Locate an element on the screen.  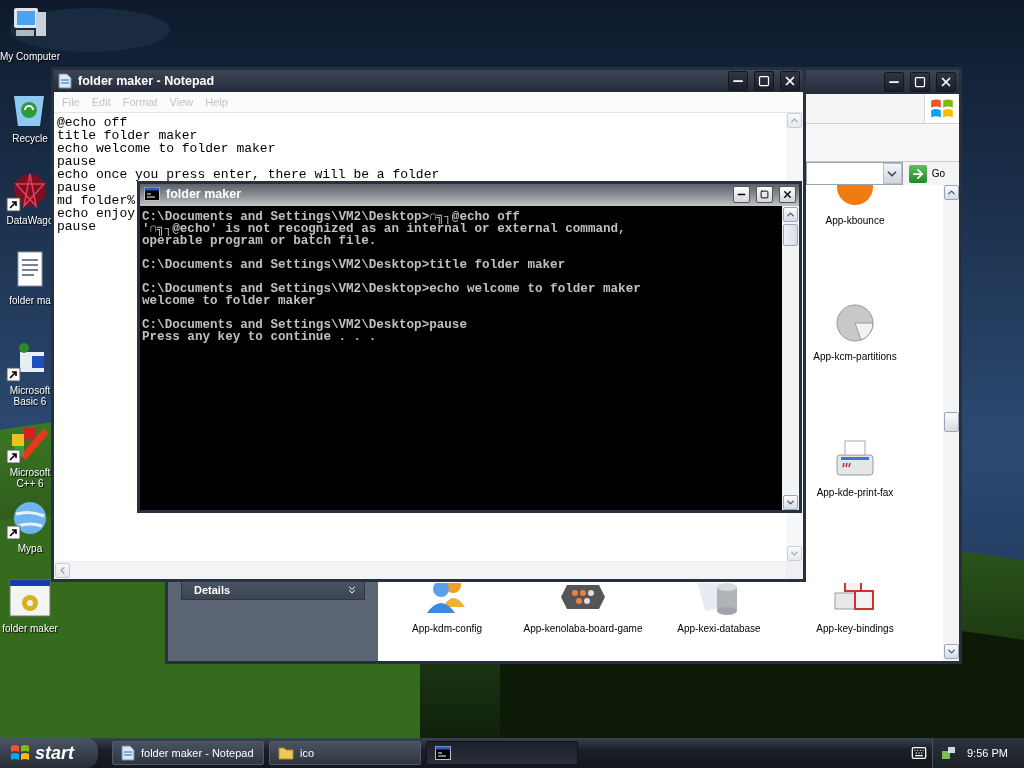
file-label: App-kcm-partitions is located at coordinates (855, 356).